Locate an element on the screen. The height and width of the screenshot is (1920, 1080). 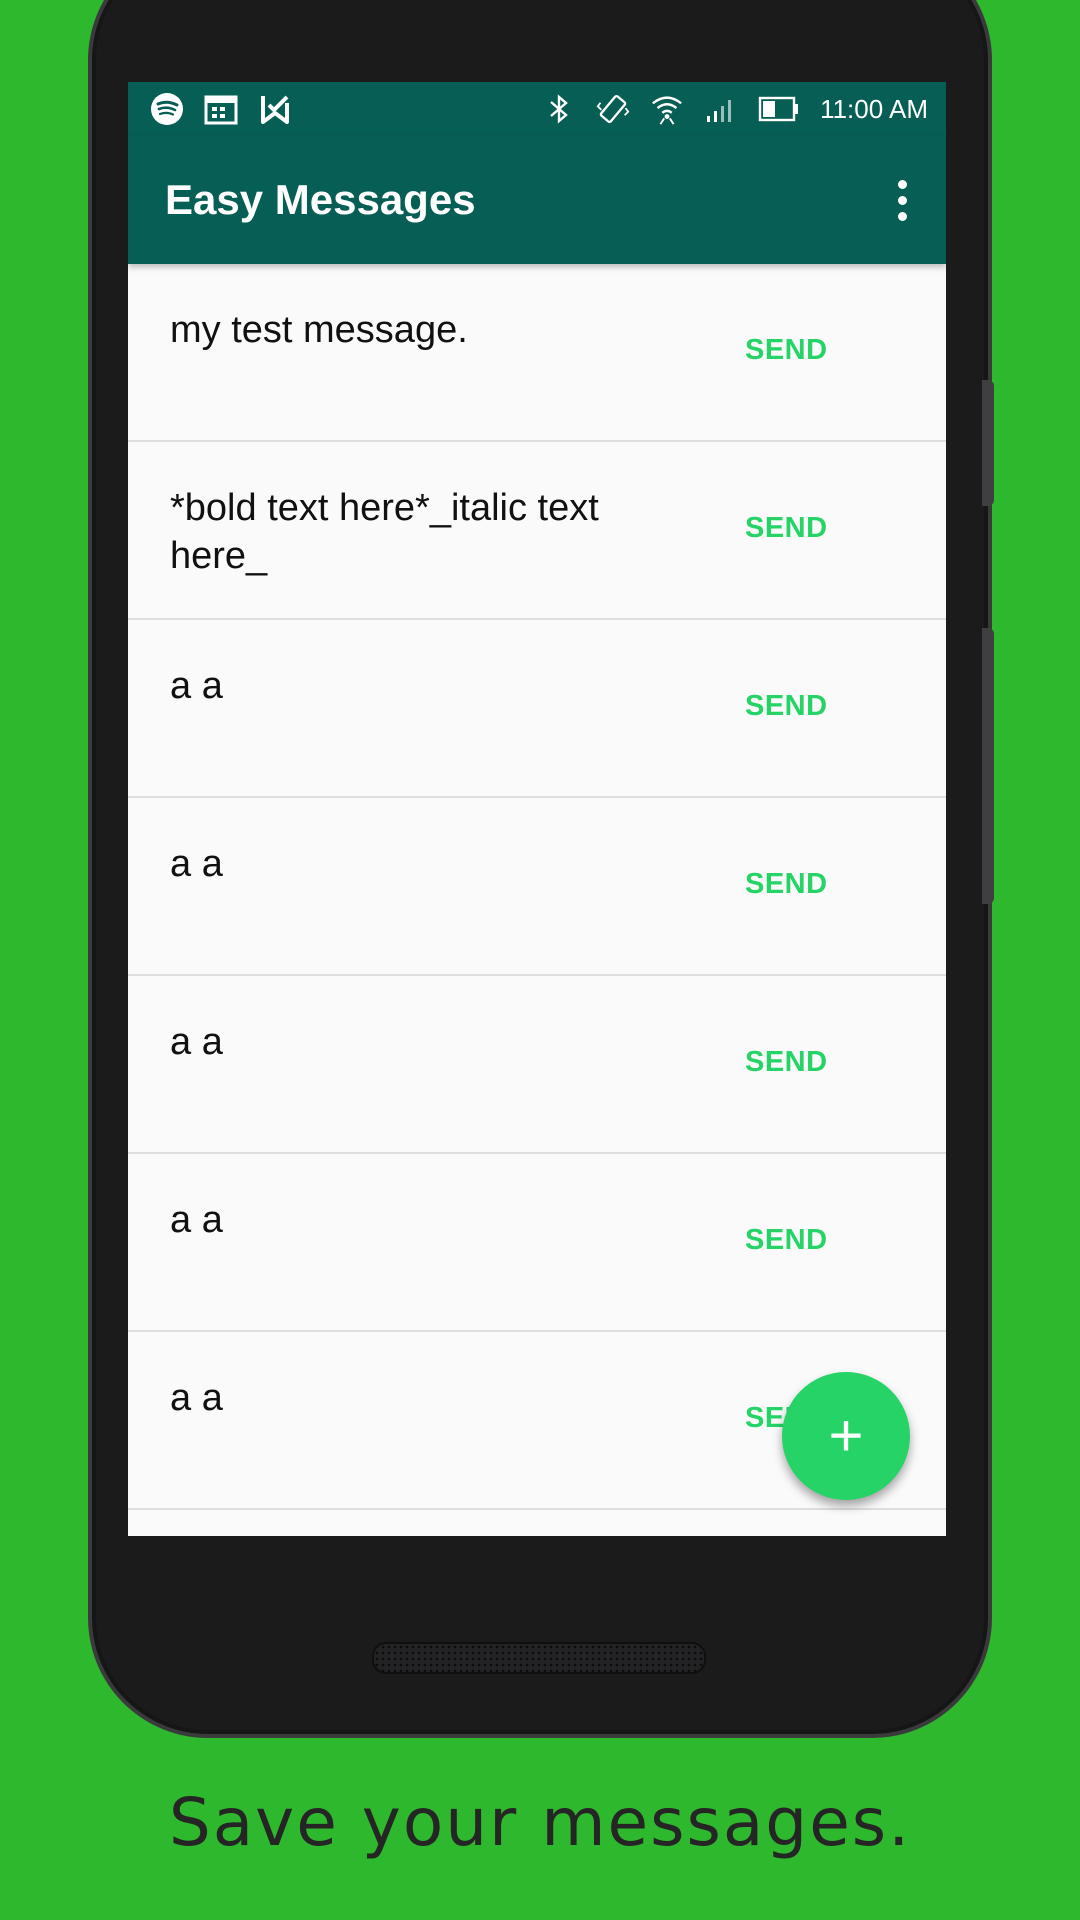
add-message-button: + is located at coordinates (846, 1436).